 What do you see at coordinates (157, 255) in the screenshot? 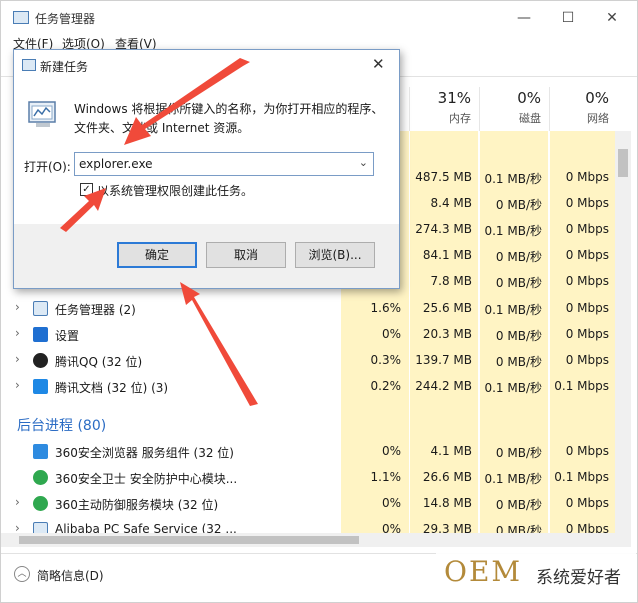
I see `ok-button: 确定` at bounding box center [157, 255].